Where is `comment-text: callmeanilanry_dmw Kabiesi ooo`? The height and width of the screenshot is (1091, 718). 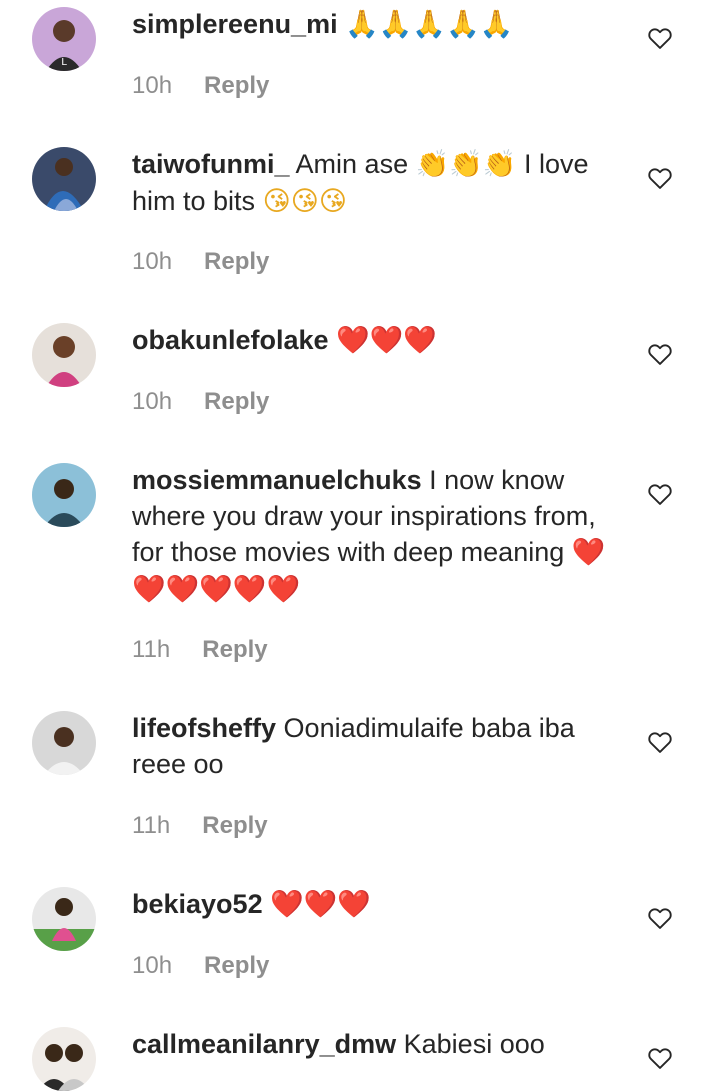 comment-text: callmeanilanry_dmw Kabiesi ooo is located at coordinates (377, 1044).